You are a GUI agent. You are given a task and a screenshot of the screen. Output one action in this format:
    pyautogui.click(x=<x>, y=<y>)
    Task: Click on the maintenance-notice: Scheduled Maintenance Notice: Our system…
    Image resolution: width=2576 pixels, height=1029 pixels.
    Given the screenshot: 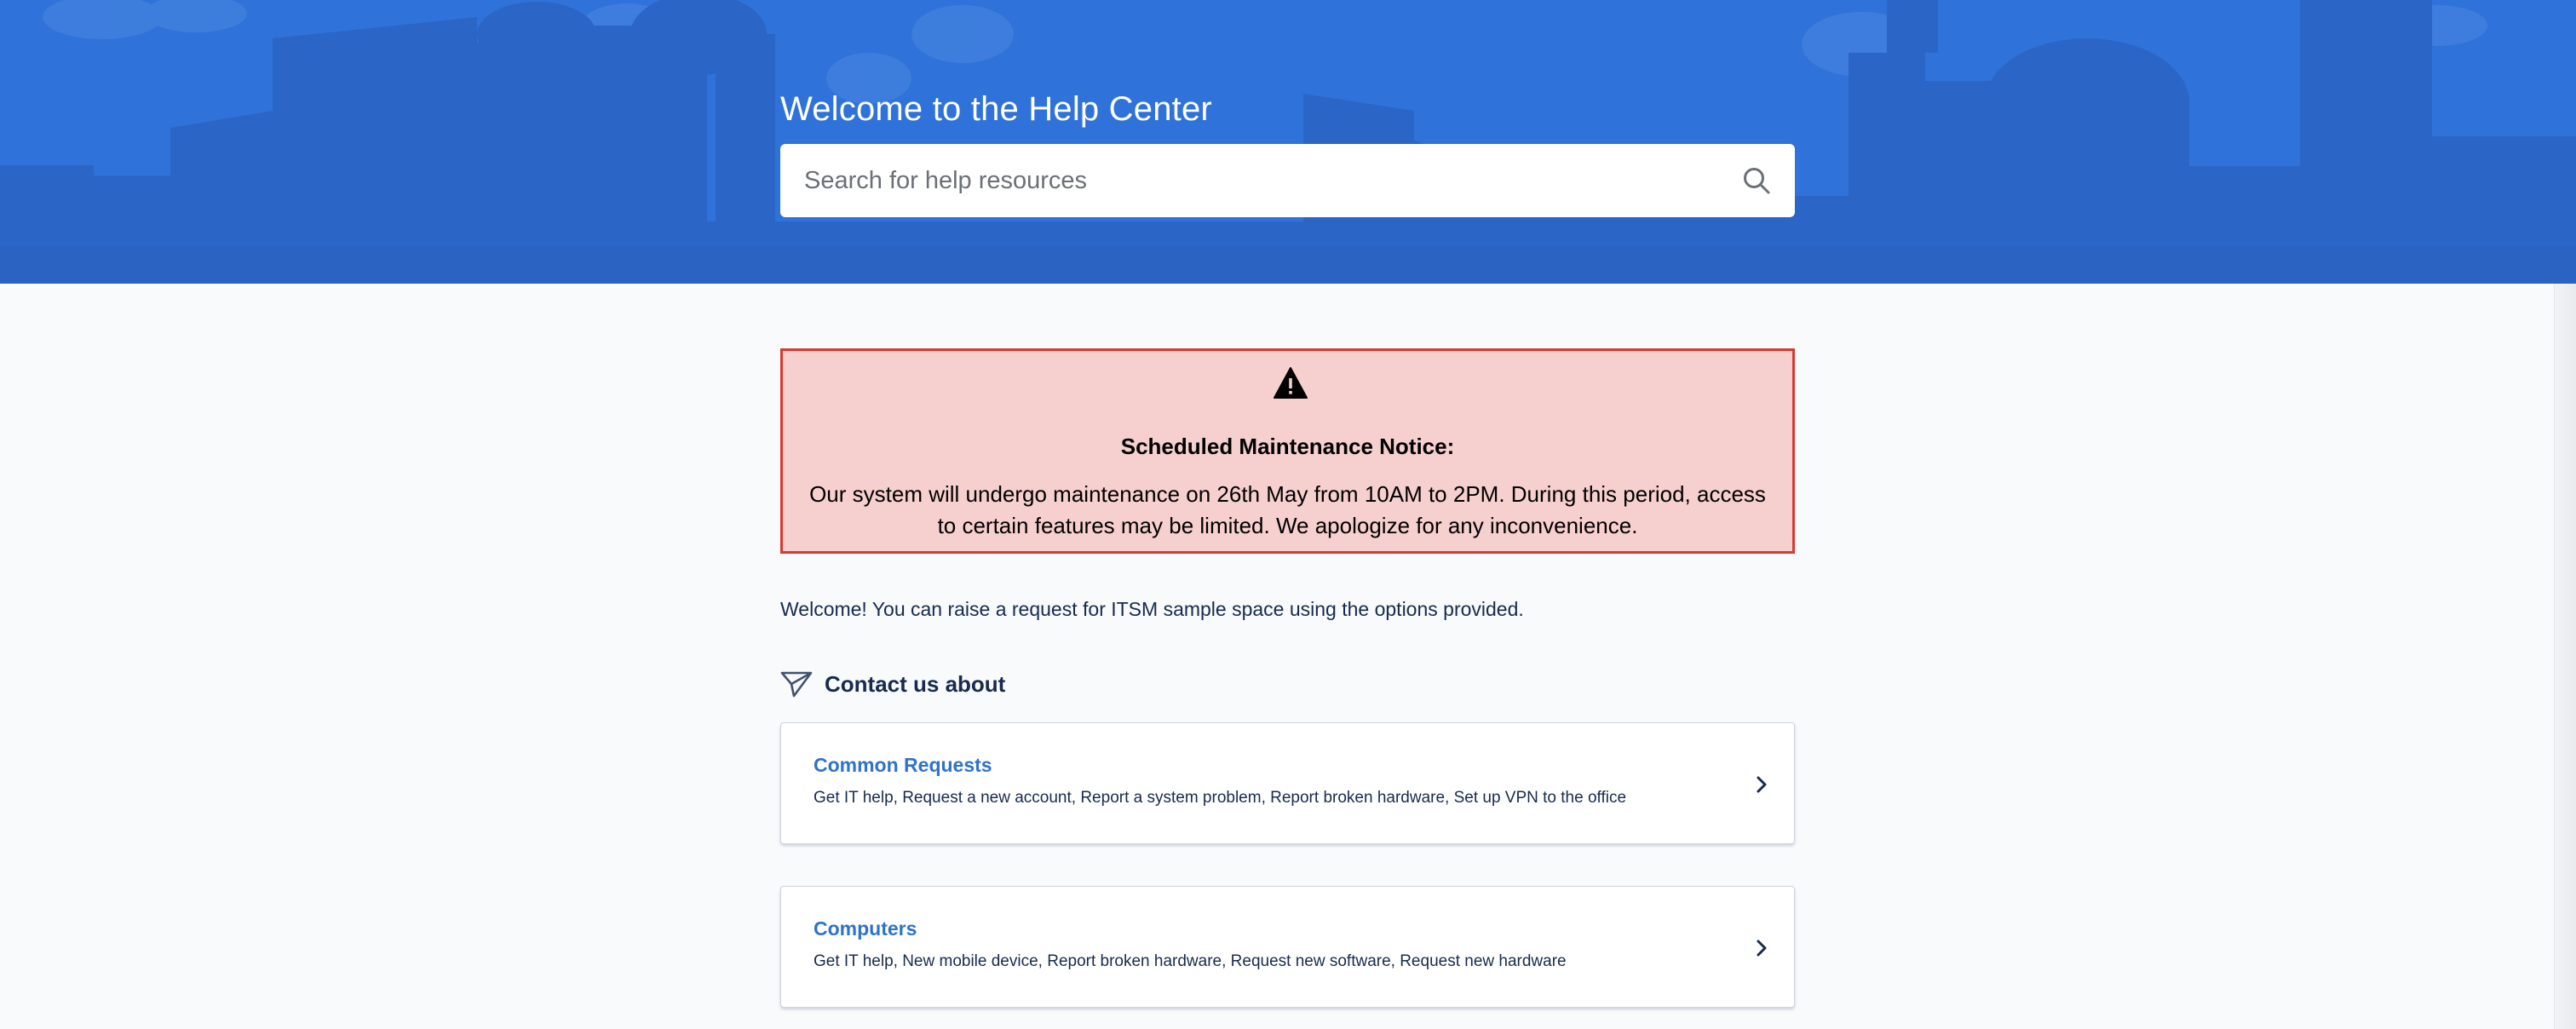 What is the action you would take?
    pyautogui.click(x=1287, y=451)
    